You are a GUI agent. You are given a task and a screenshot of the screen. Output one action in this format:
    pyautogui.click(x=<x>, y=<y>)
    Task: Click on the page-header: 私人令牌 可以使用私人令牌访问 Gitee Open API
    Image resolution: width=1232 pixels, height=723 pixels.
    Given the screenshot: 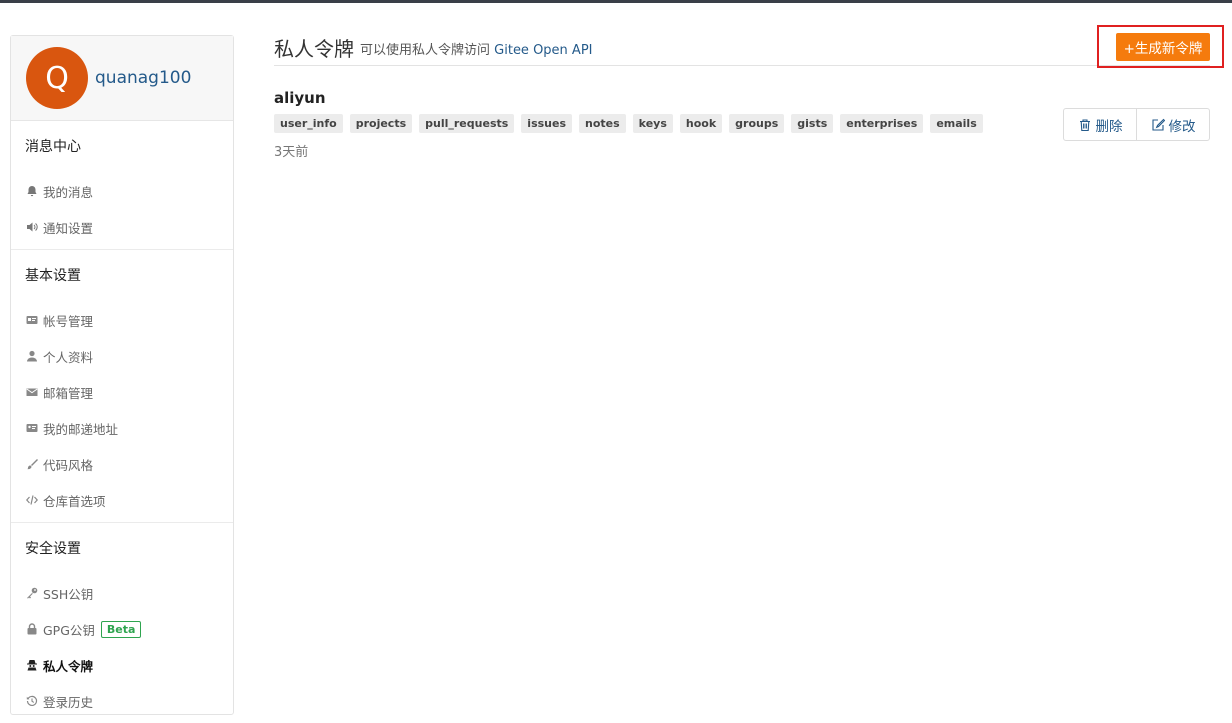 What is the action you would take?
    pyautogui.click(x=742, y=47)
    